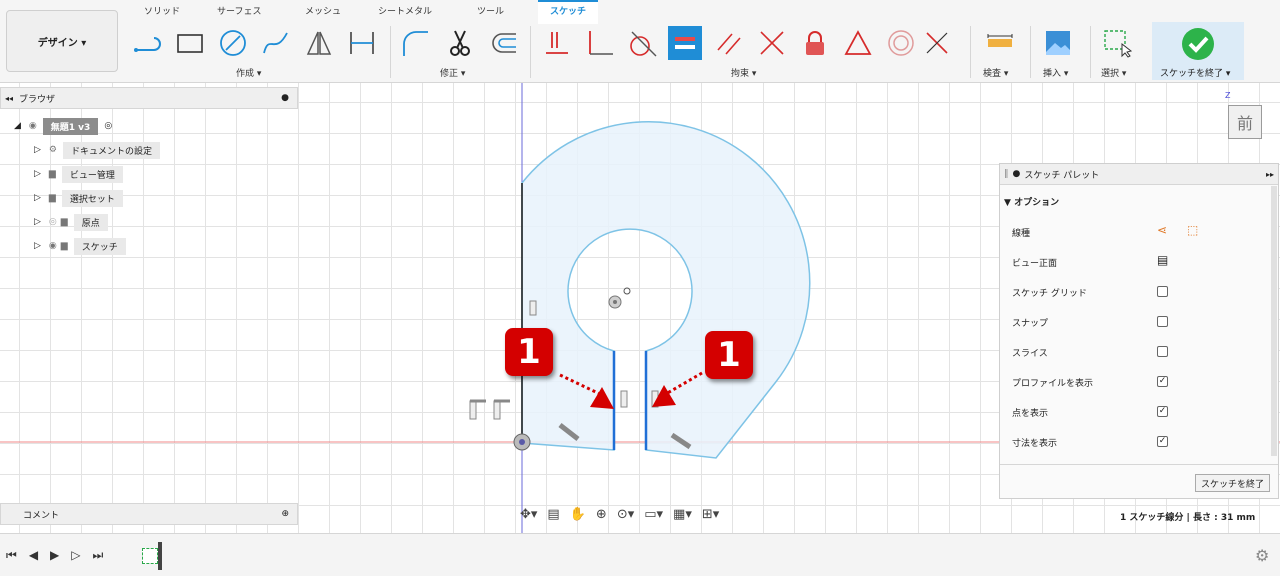  I want to click on browser-item-label: ドキュメントの設定, so click(112, 150).